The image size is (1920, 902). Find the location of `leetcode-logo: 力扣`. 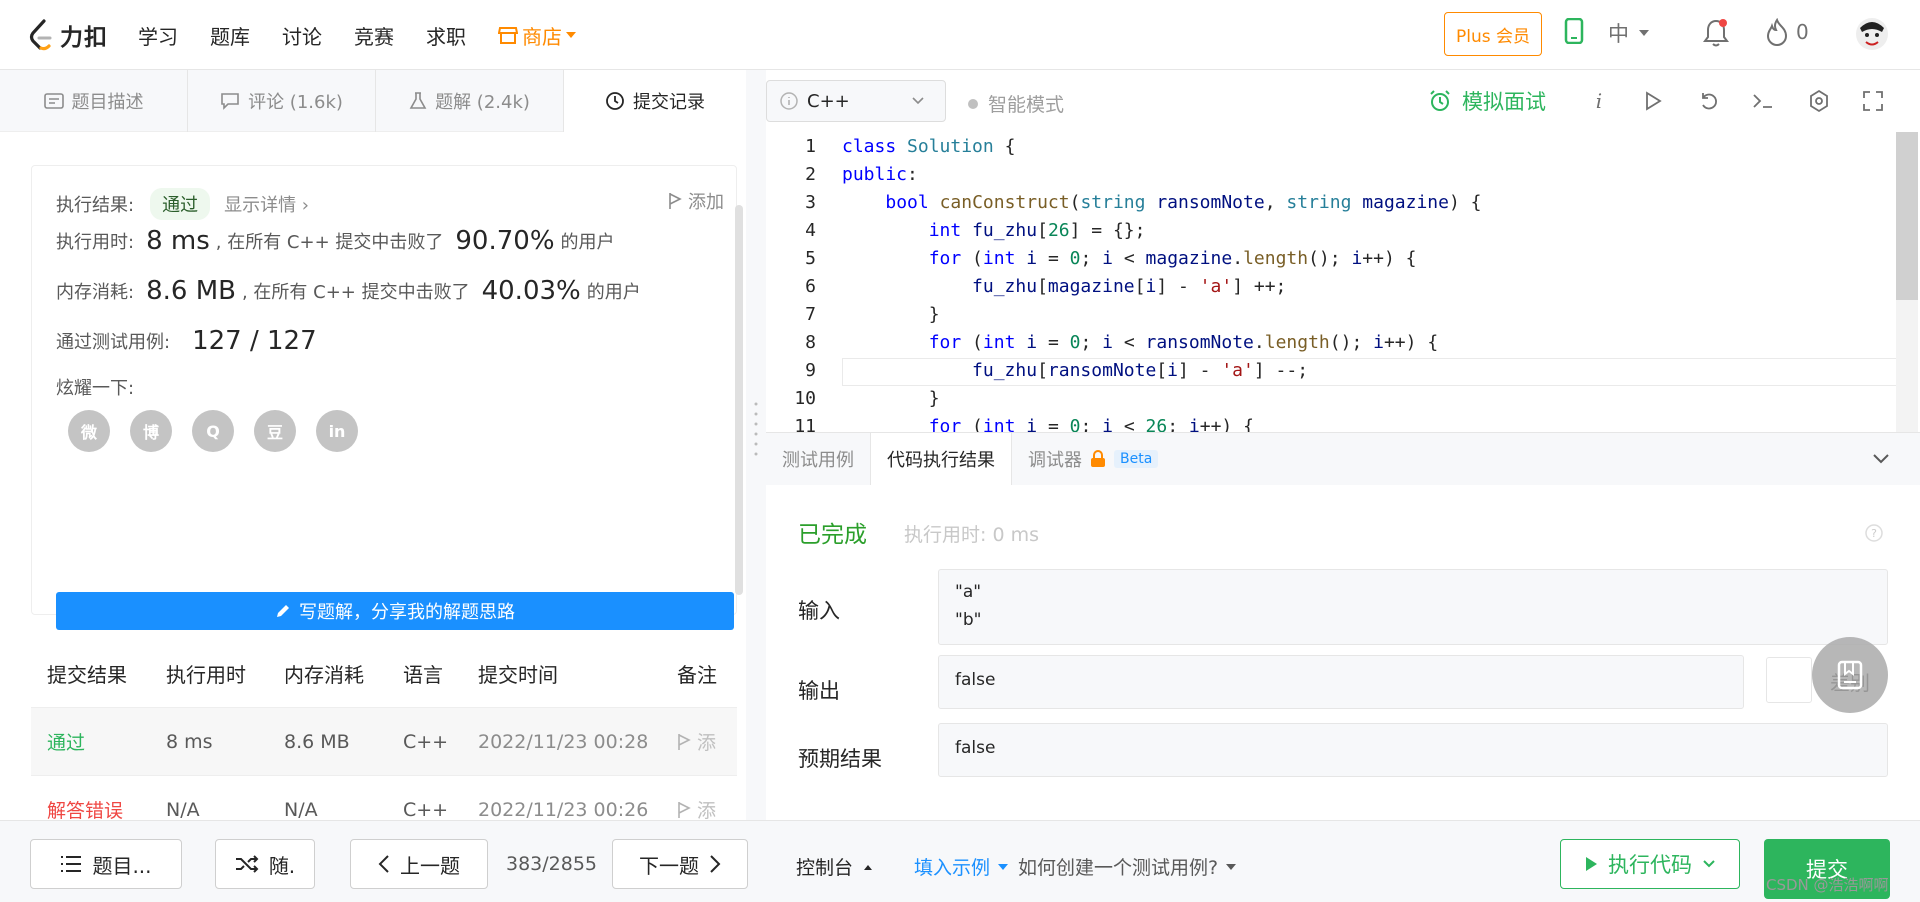

leetcode-logo: 力扣 is located at coordinates (68, 35).